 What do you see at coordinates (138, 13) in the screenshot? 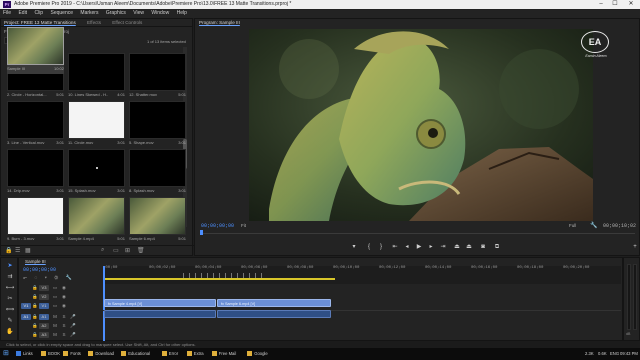
I see `menu-view: View` at bounding box center [138, 13].